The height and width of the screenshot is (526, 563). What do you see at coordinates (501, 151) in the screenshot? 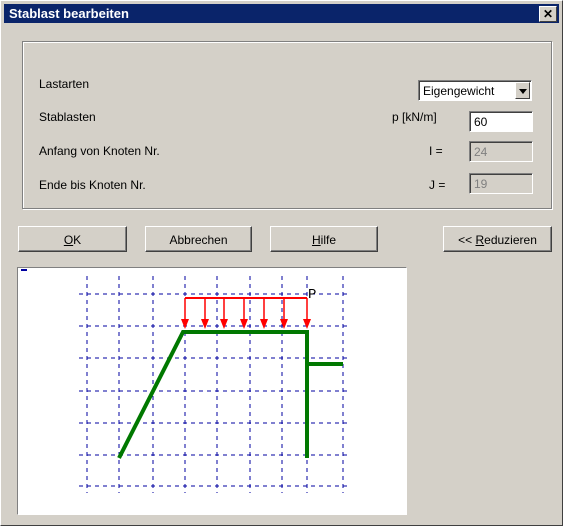
I see `i-input: 24` at bounding box center [501, 151].